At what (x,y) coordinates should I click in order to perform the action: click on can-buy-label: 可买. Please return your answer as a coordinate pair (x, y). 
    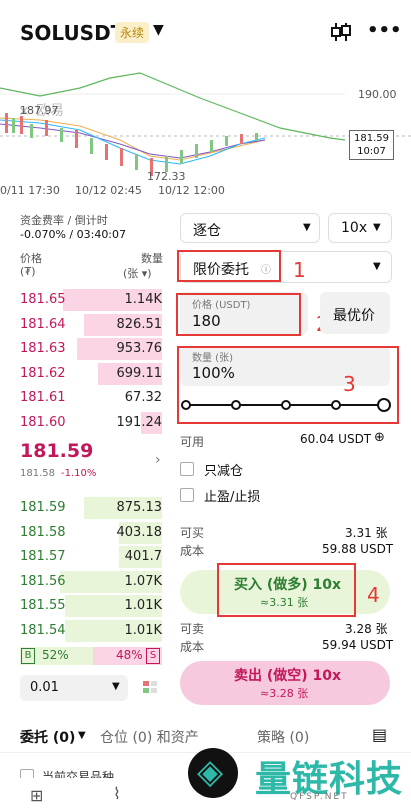
    Looking at the image, I should click on (192, 533).